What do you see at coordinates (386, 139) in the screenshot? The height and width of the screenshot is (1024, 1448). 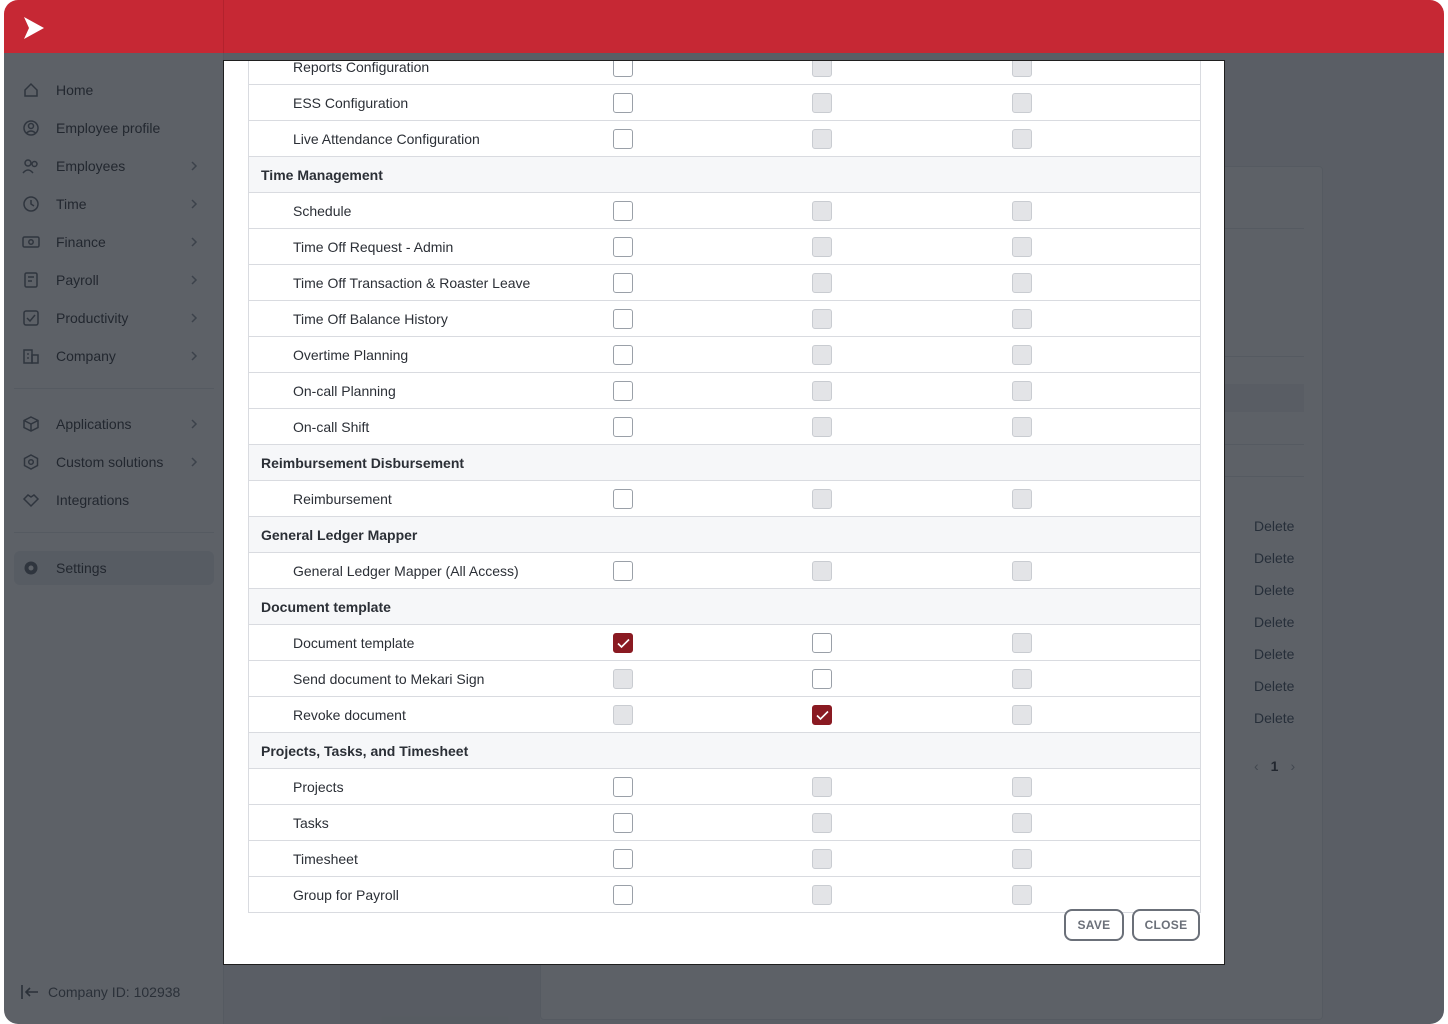 I see `permission-label: Live Attendance Configuration` at bounding box center [386, 139].